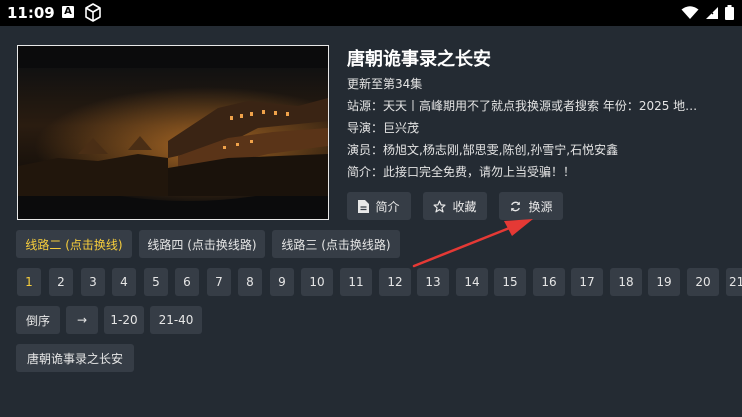 The image size is (742, 417). What do you see at coordinates (219, 282) in the screenshot?
I see `episode-chip: 7` at bounding box center [219, 282].